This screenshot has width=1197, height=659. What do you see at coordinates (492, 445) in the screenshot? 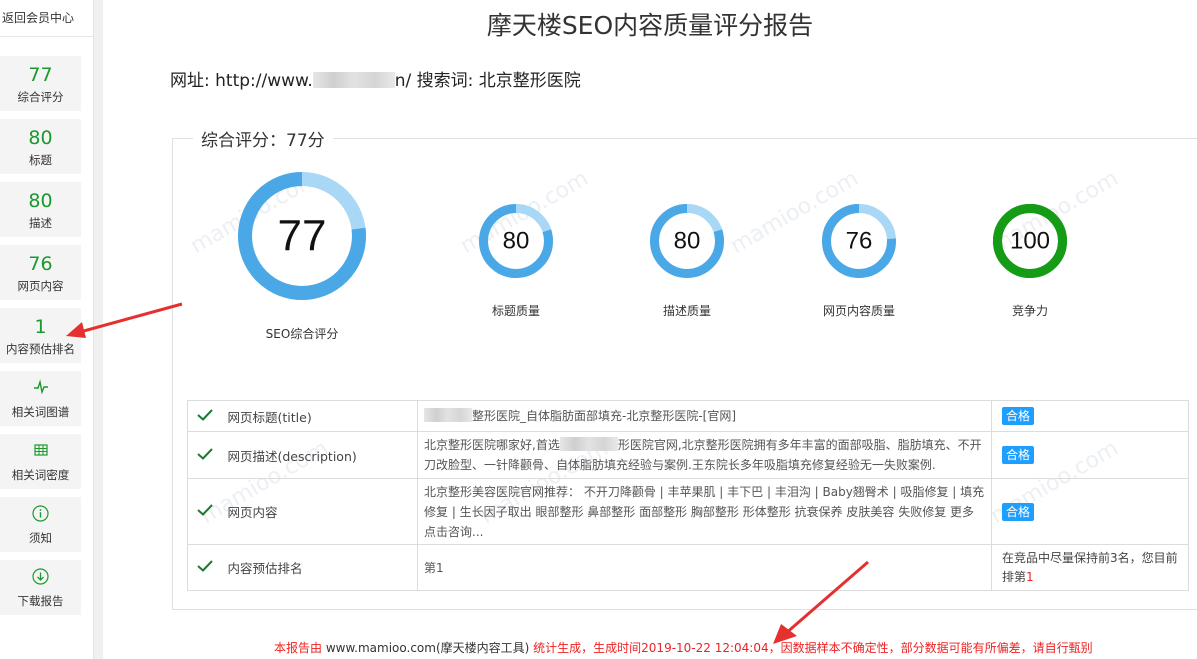
I see `description-value-start: 北京整形医院哪家好,首选` at bounding box center [492, 445].